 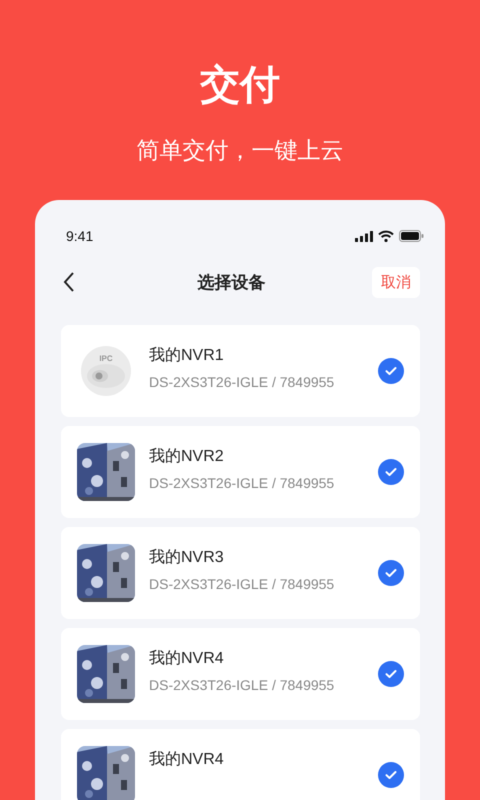 What do you see at coordinates (232, 283) in the screenshot?
I see `screen-title: 选择设备` at bounding box center [232, 283].